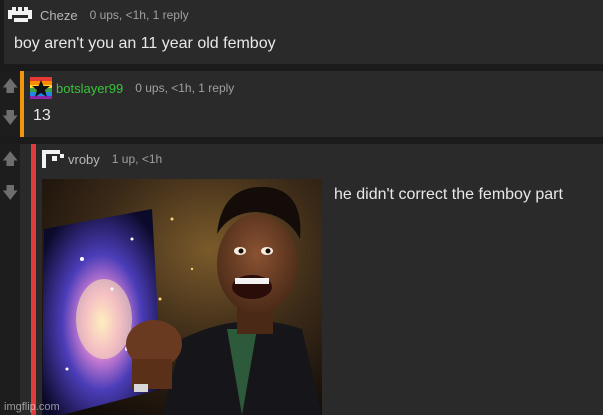 The width and height of the screenshot is (603, 415). I want to click on comment-header: Cheze 0 ups, <1h, 1 reply, so click(98, 15).